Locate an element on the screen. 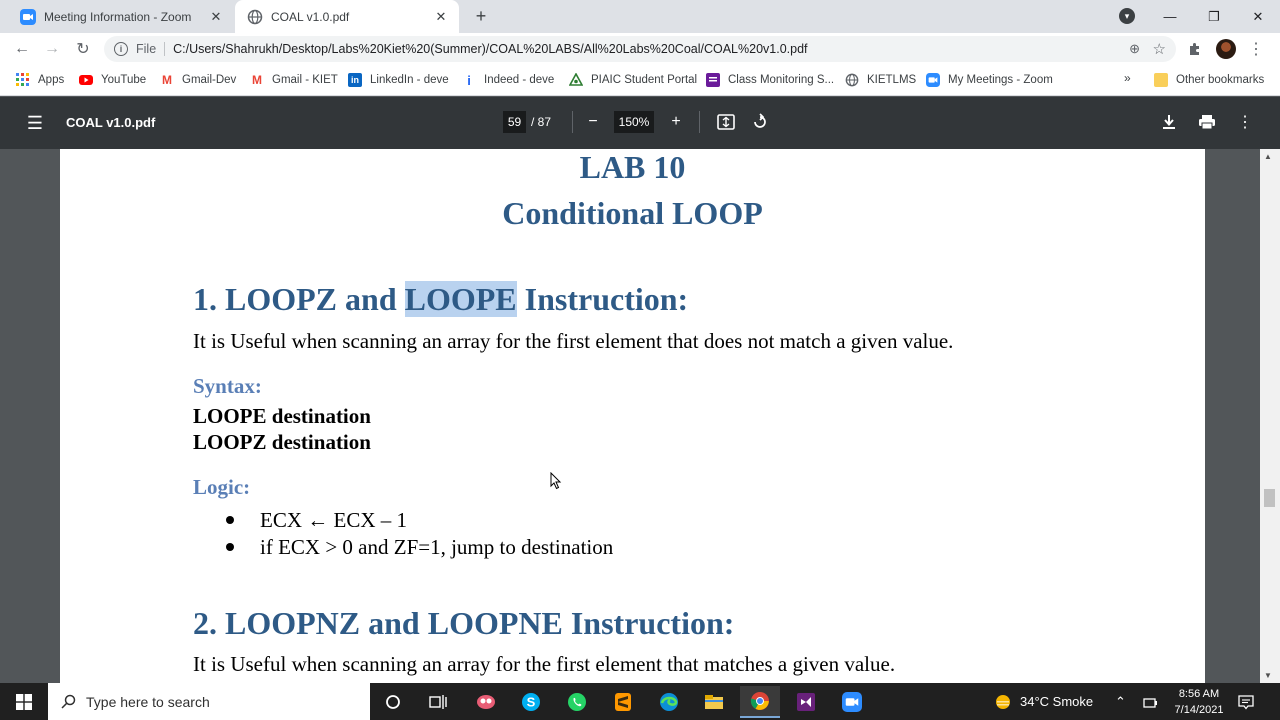  skype-icon: S is located at coordinates (531, 702).